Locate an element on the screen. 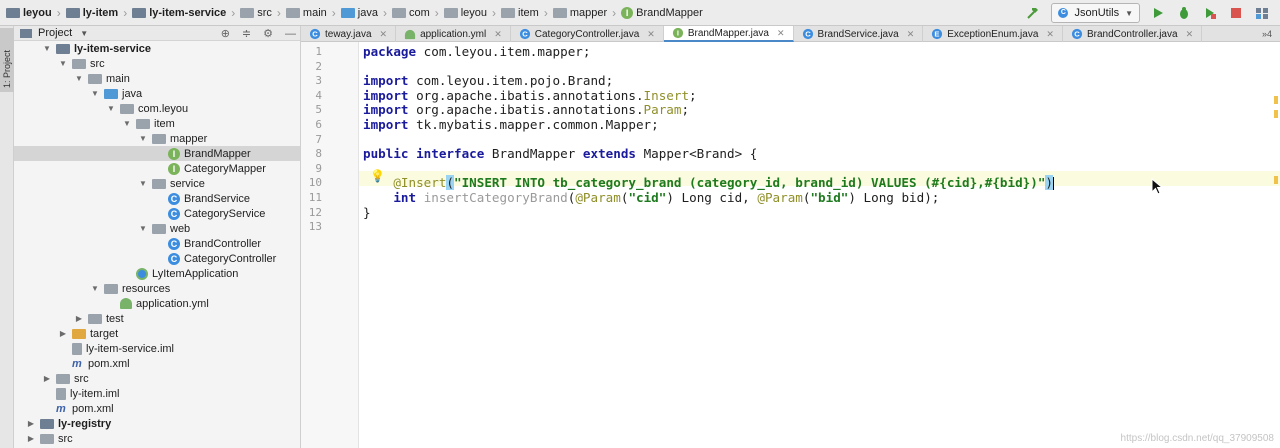  tree-item: ▼ mapper is located at coordinates (157, 138).